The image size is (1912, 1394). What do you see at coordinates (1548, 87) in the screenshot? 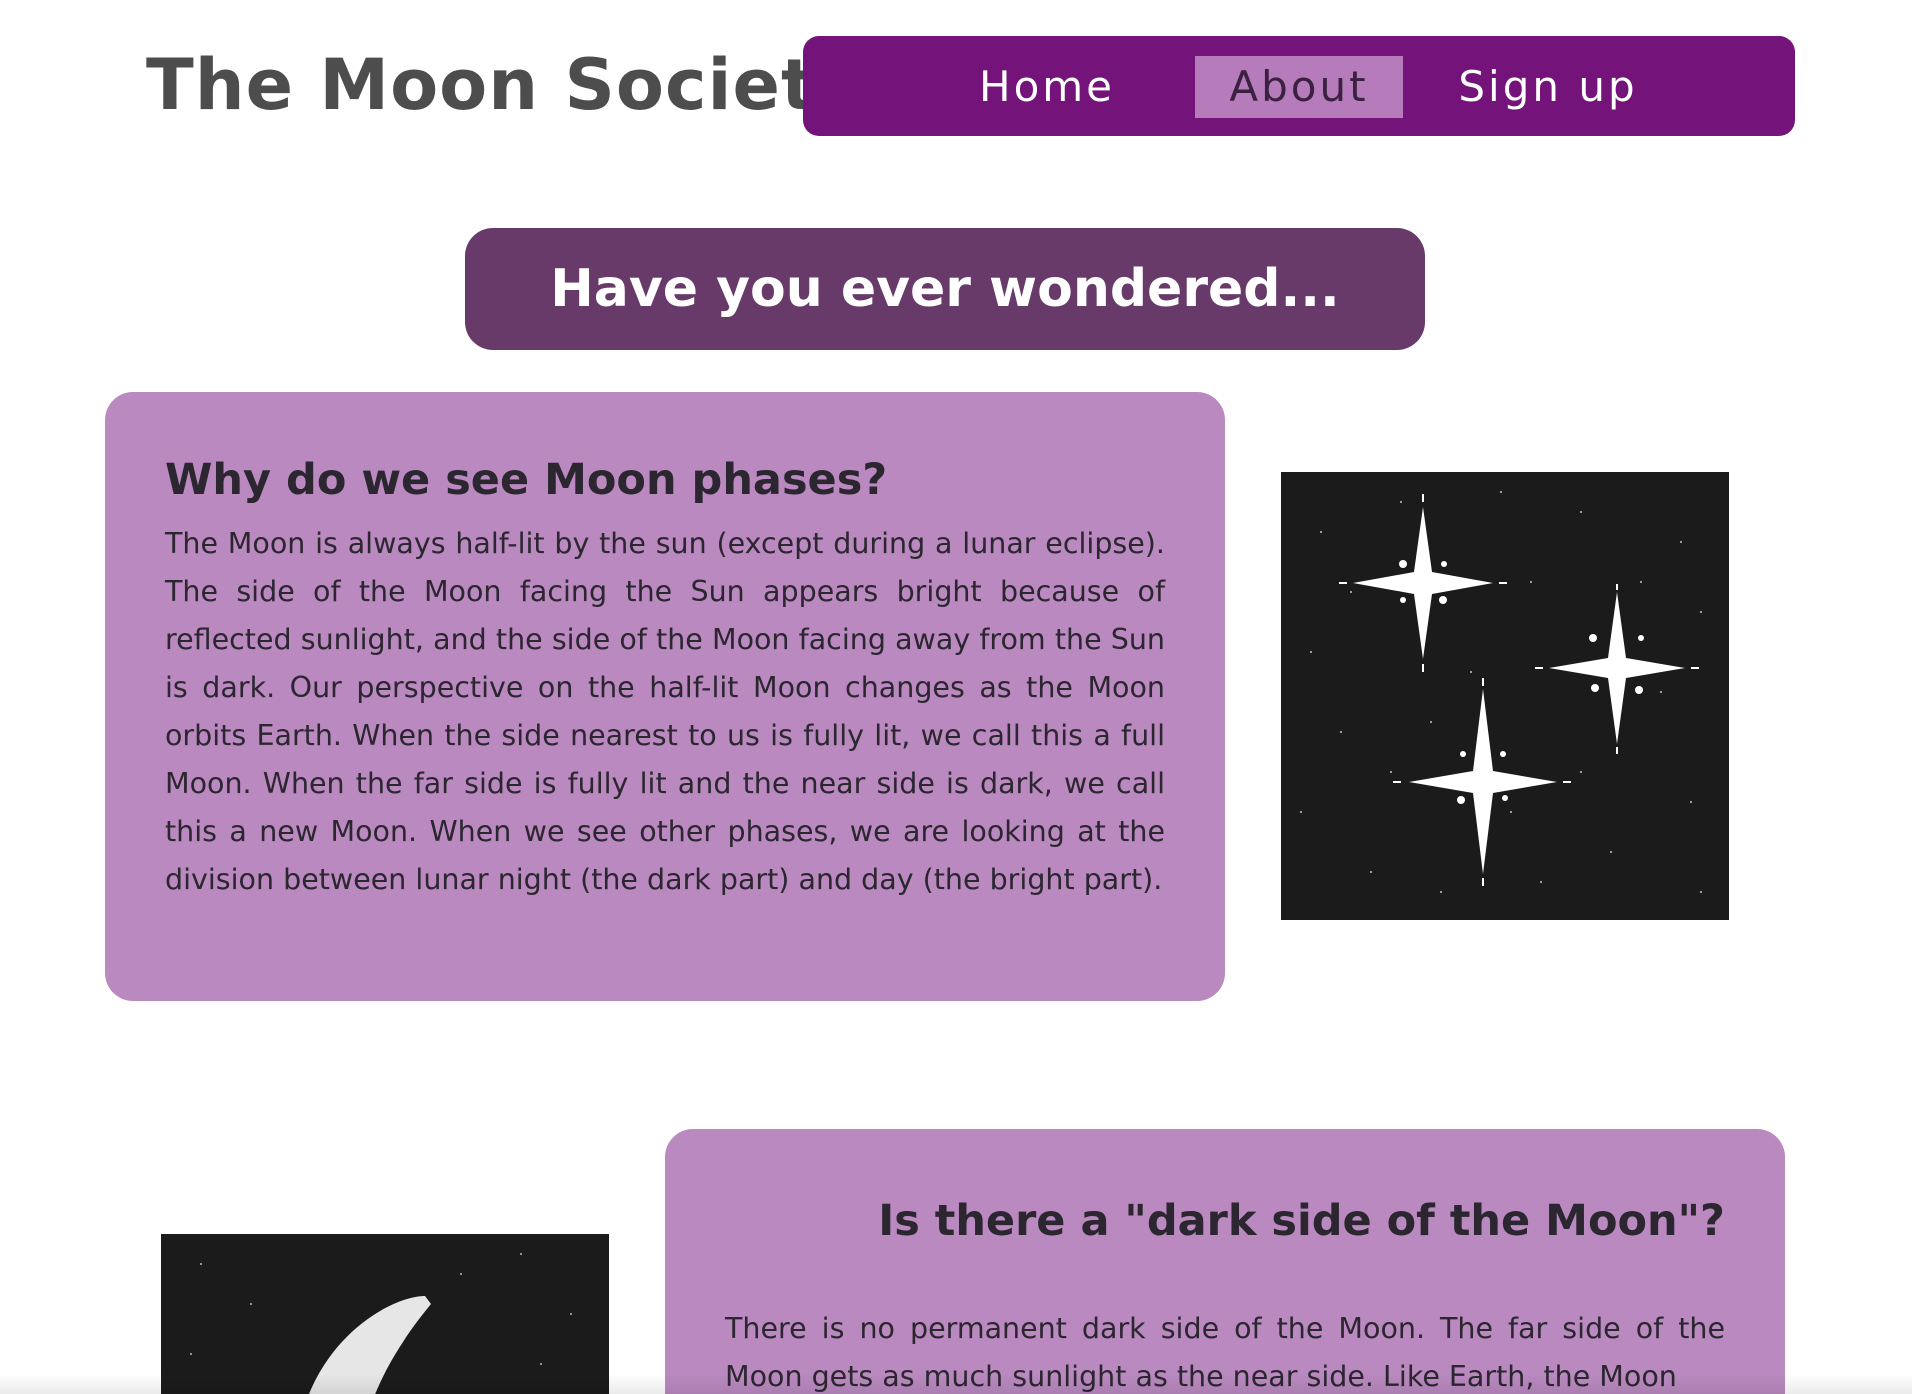
I see `nav-link-sign-up: Sign up` at bounding box center [1548, 87].